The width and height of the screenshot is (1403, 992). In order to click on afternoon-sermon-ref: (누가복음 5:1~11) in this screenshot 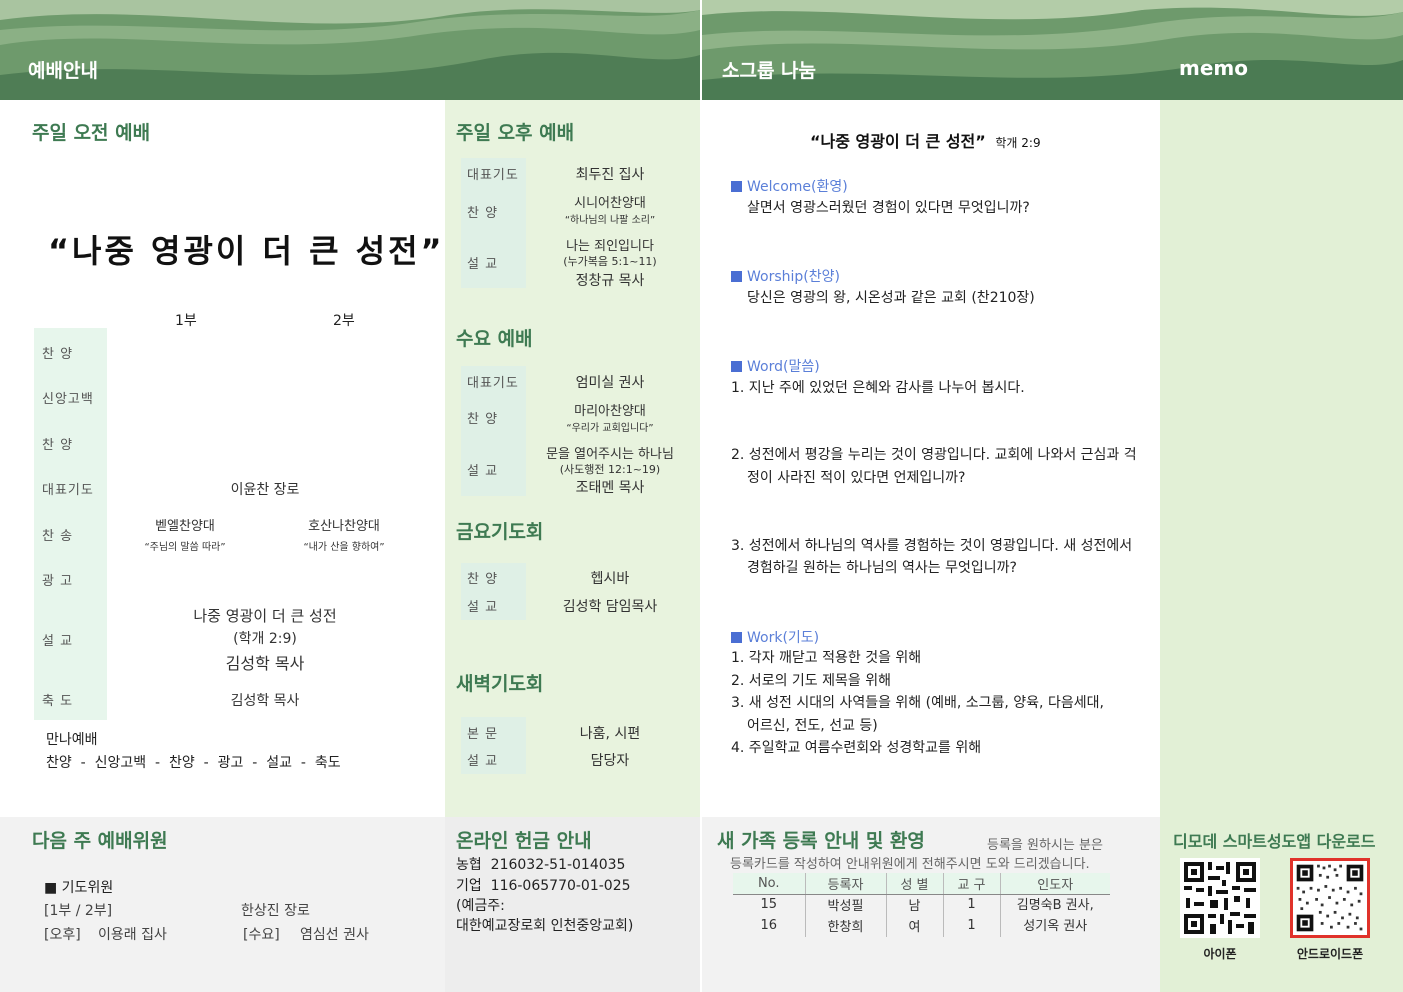, I will do `click(610, 261)`.